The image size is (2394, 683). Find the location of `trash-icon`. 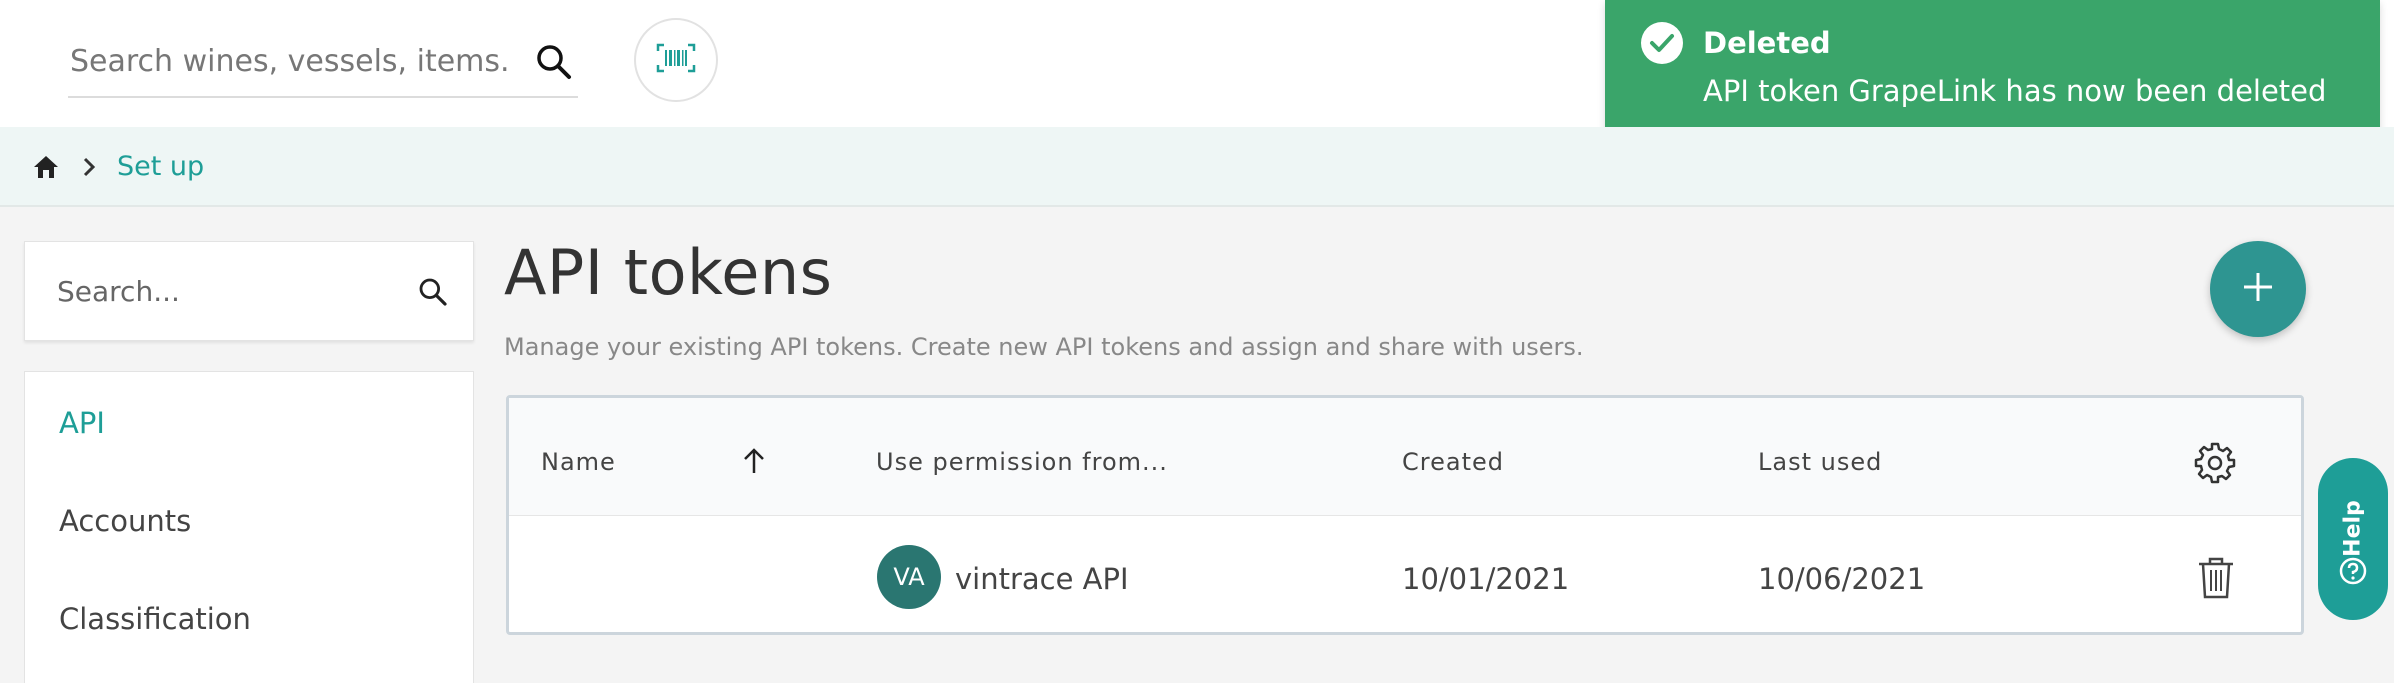

trash-icon is located at coordinates (2216, 580).